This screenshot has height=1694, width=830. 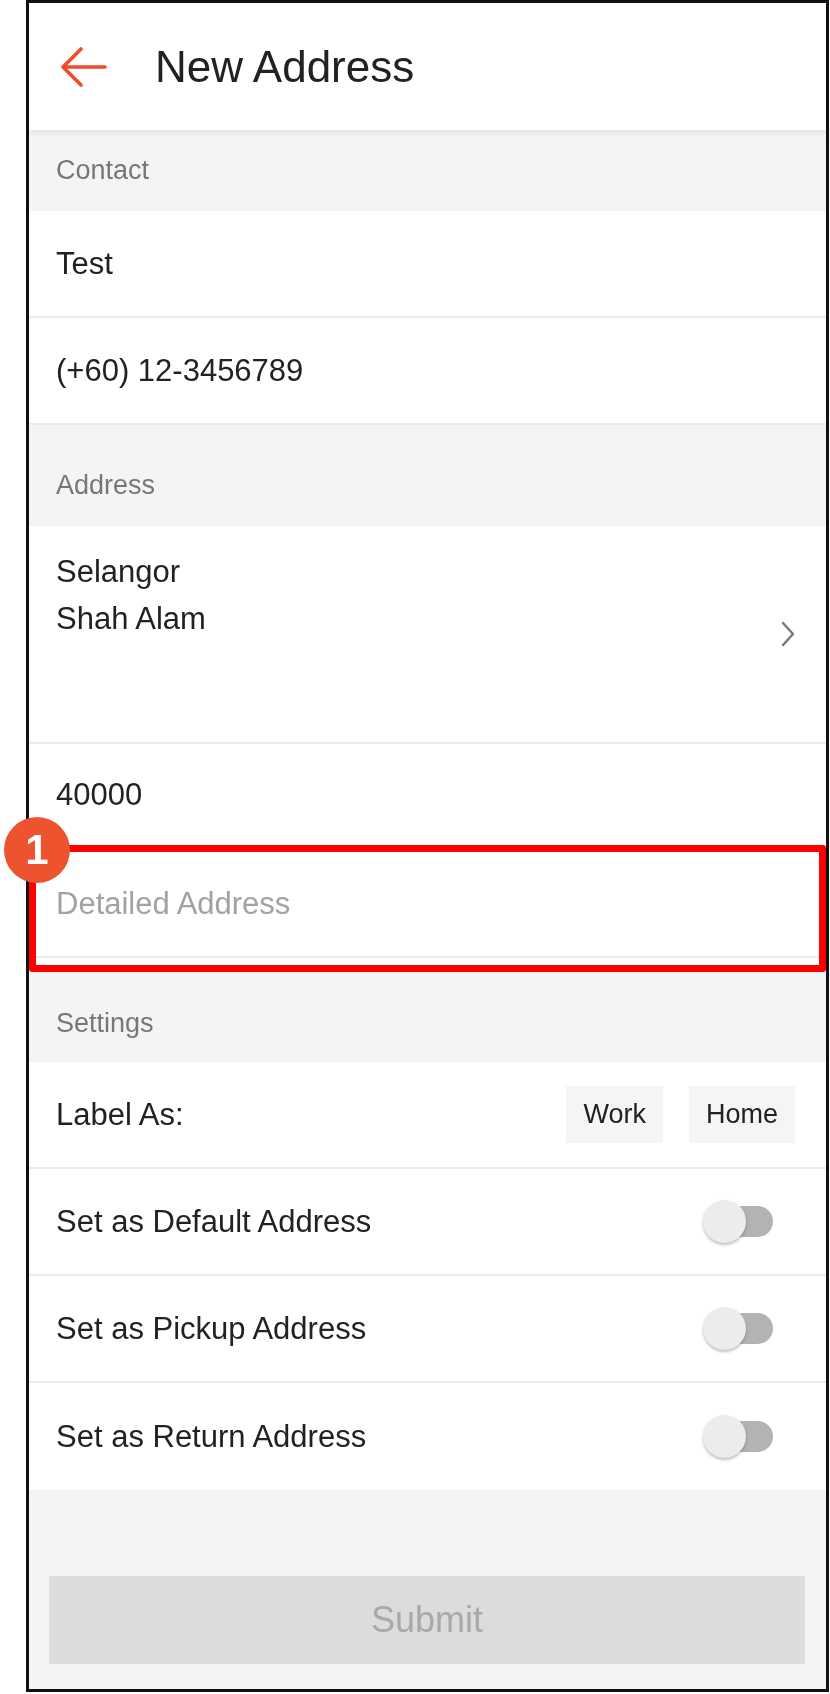 I want to click on section-title: Address, so click(x=106, y=485).